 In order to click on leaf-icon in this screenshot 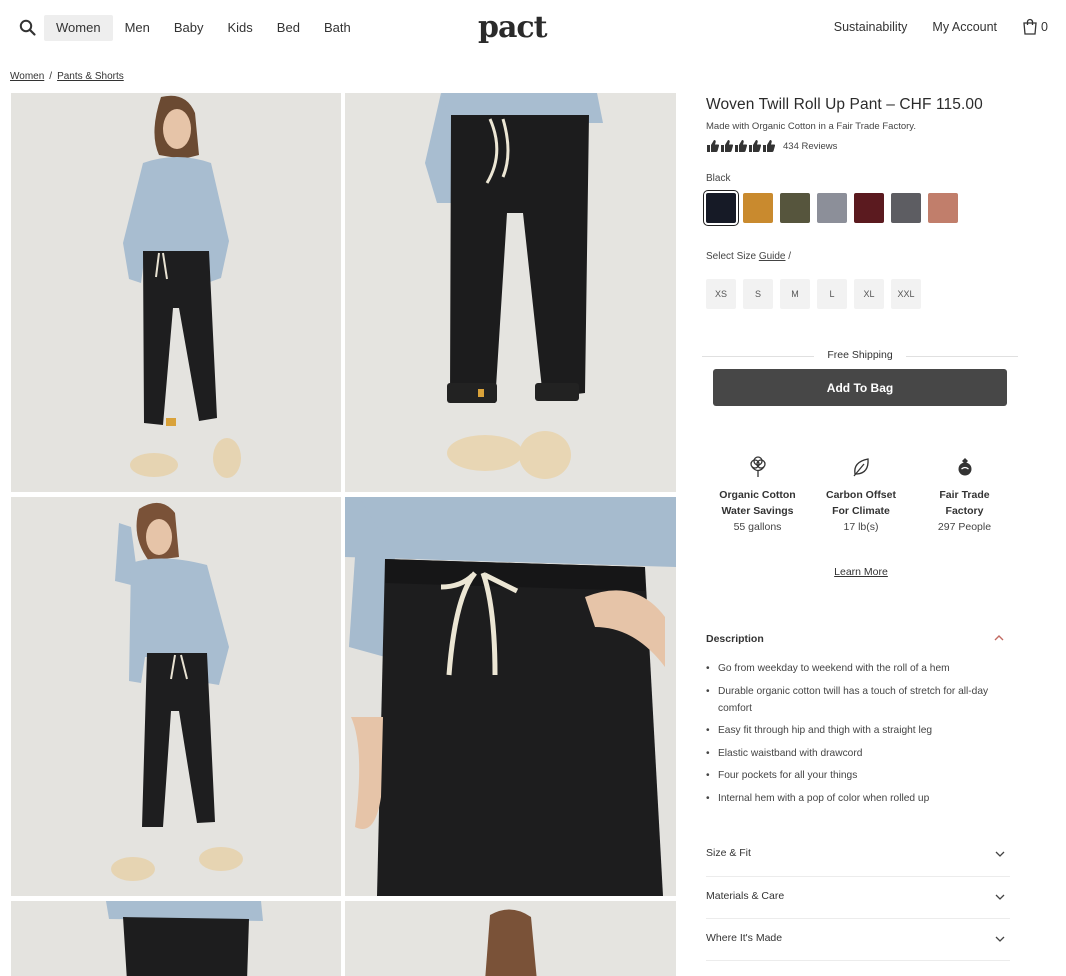, I will do `click(861, 467)`.